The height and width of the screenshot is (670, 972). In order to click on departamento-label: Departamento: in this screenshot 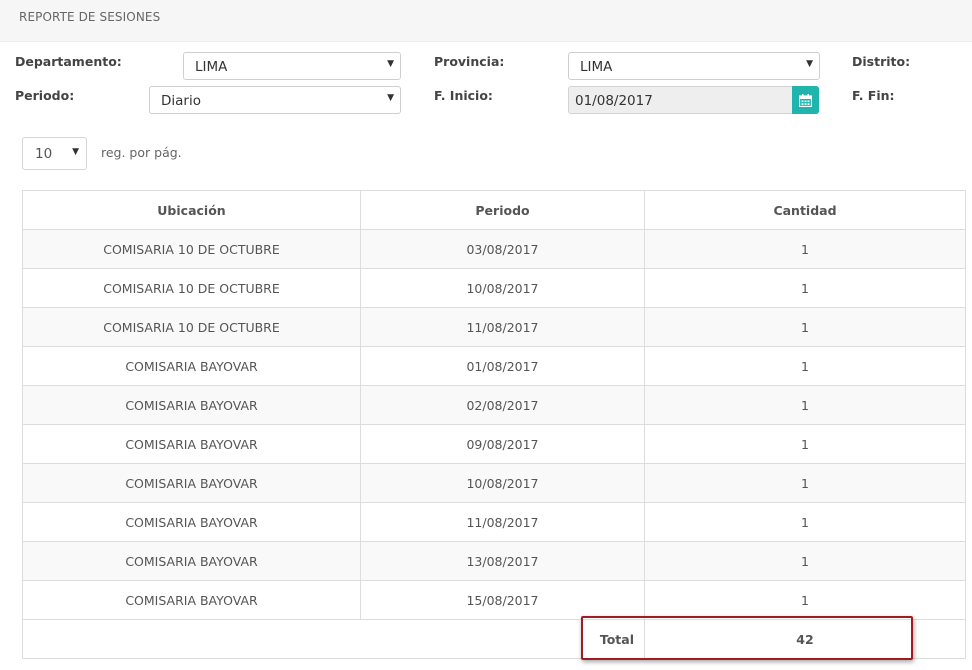, I will do `click(68, 61)`.